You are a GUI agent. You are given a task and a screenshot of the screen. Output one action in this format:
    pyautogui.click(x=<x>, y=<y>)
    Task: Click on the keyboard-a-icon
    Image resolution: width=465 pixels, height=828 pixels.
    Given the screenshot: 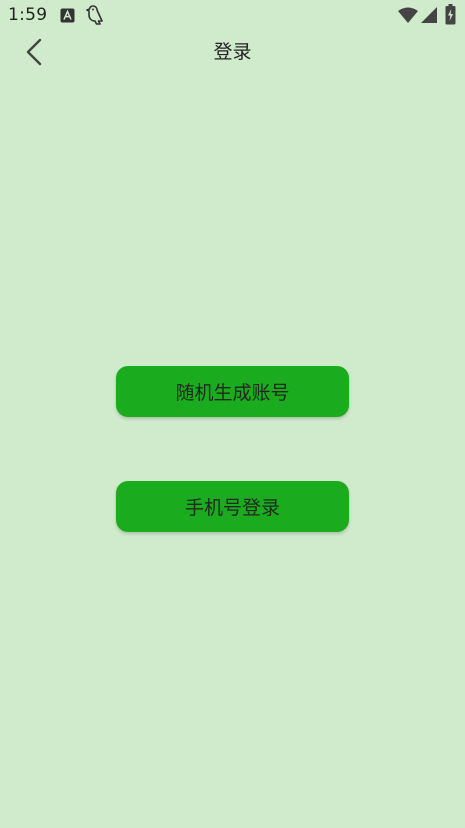 What is the action you would take?
    pyautogui.click(x=67, y=15)
    